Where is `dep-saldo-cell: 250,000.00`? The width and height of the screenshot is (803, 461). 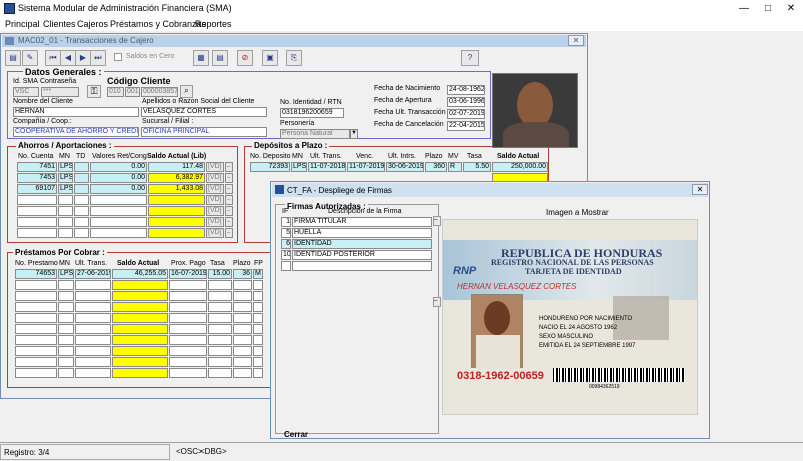
dep-saldo-cell: 250,000.00 is located at coordinates (520, 167).